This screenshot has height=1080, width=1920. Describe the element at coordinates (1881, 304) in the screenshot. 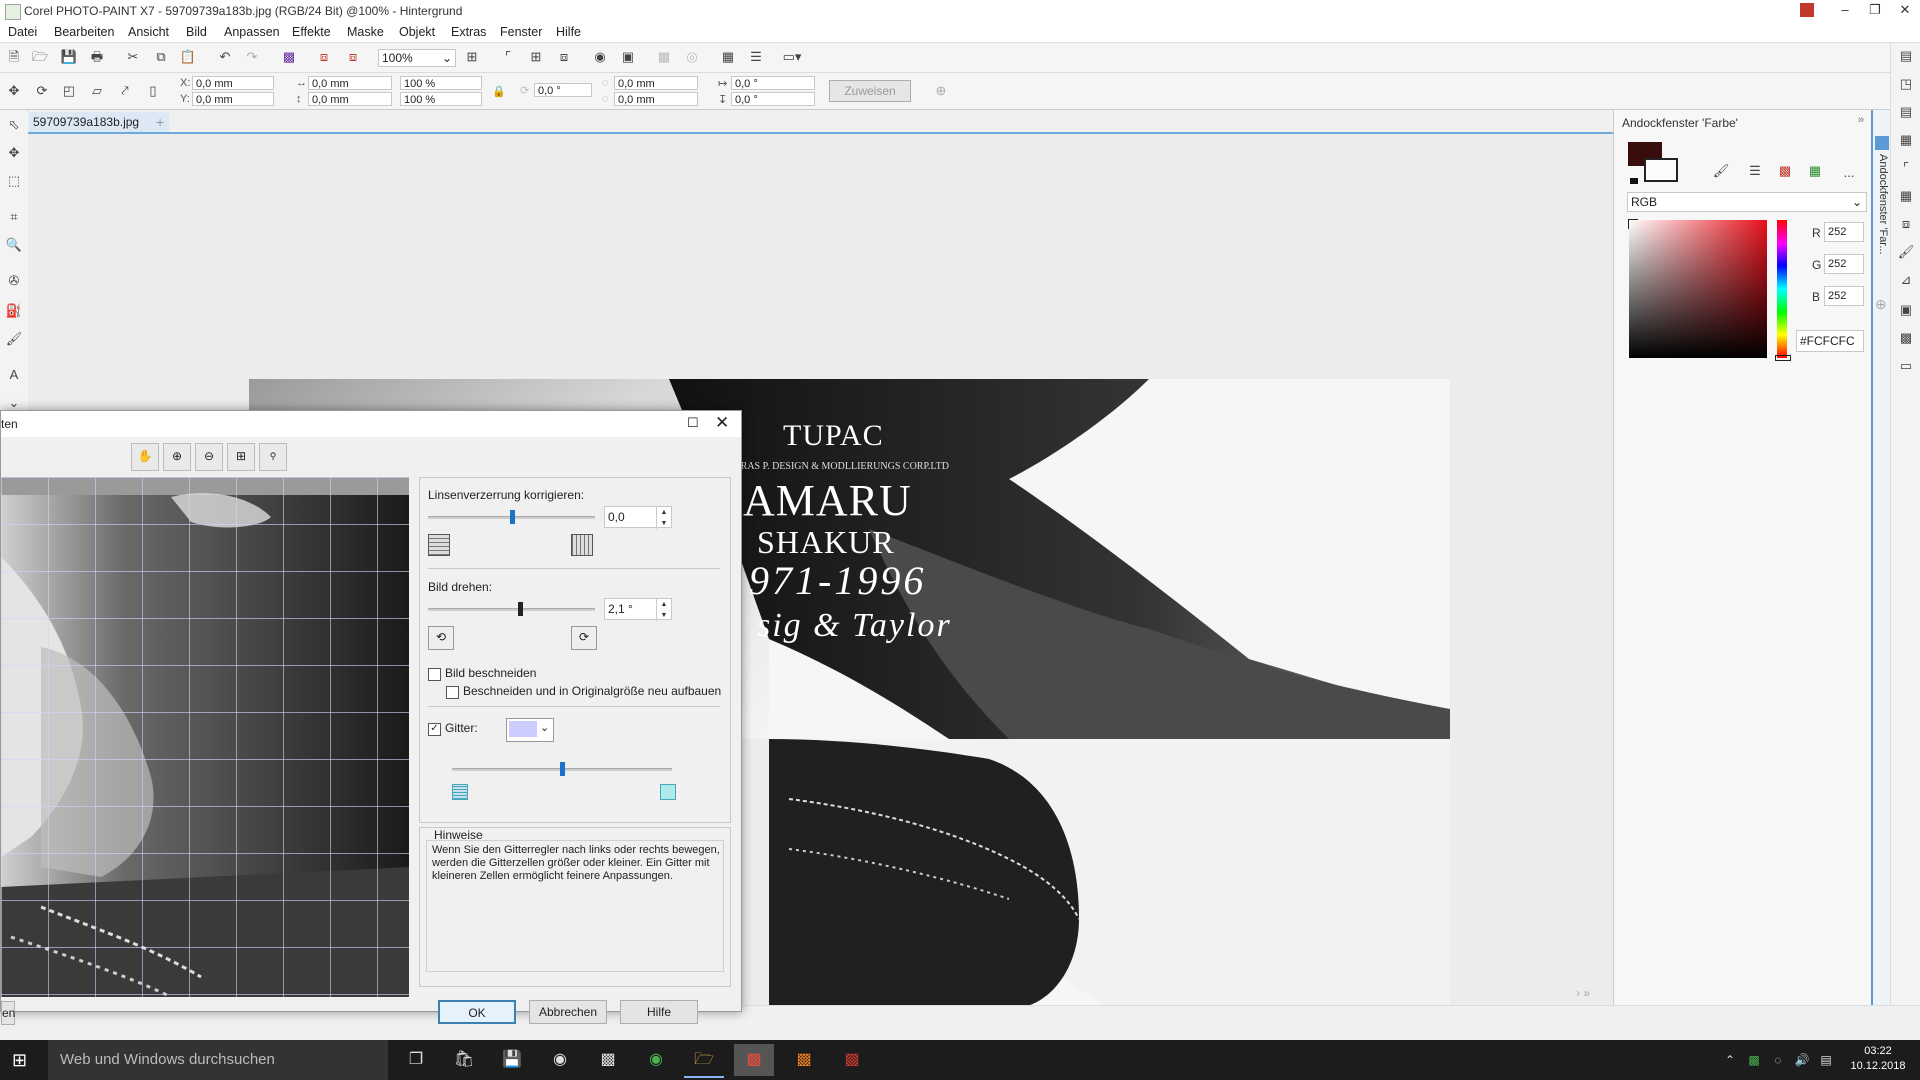

I see `add-docker-icon: ⊕` at that location.